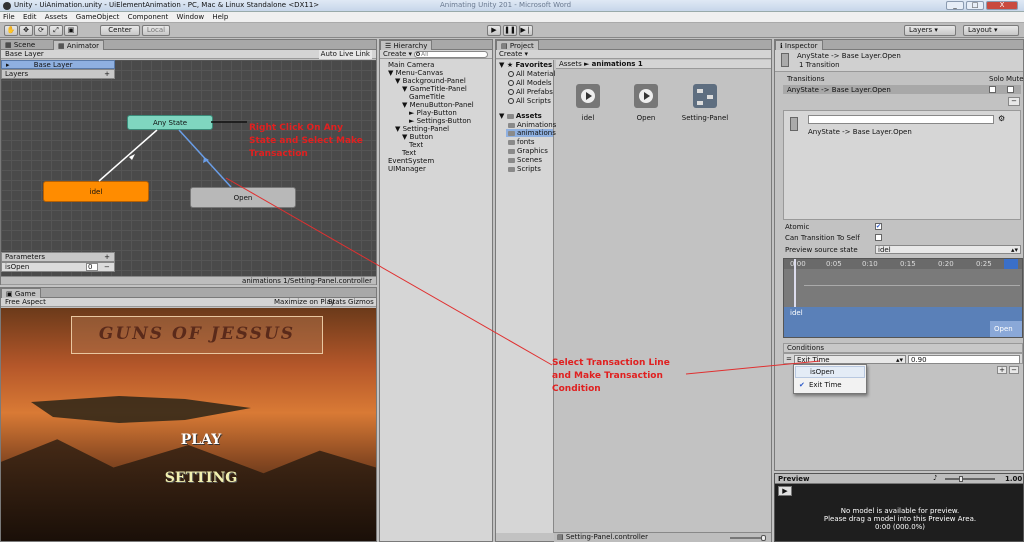  I want to click on breadcrumb-assets: Assets, so click(570, 64).